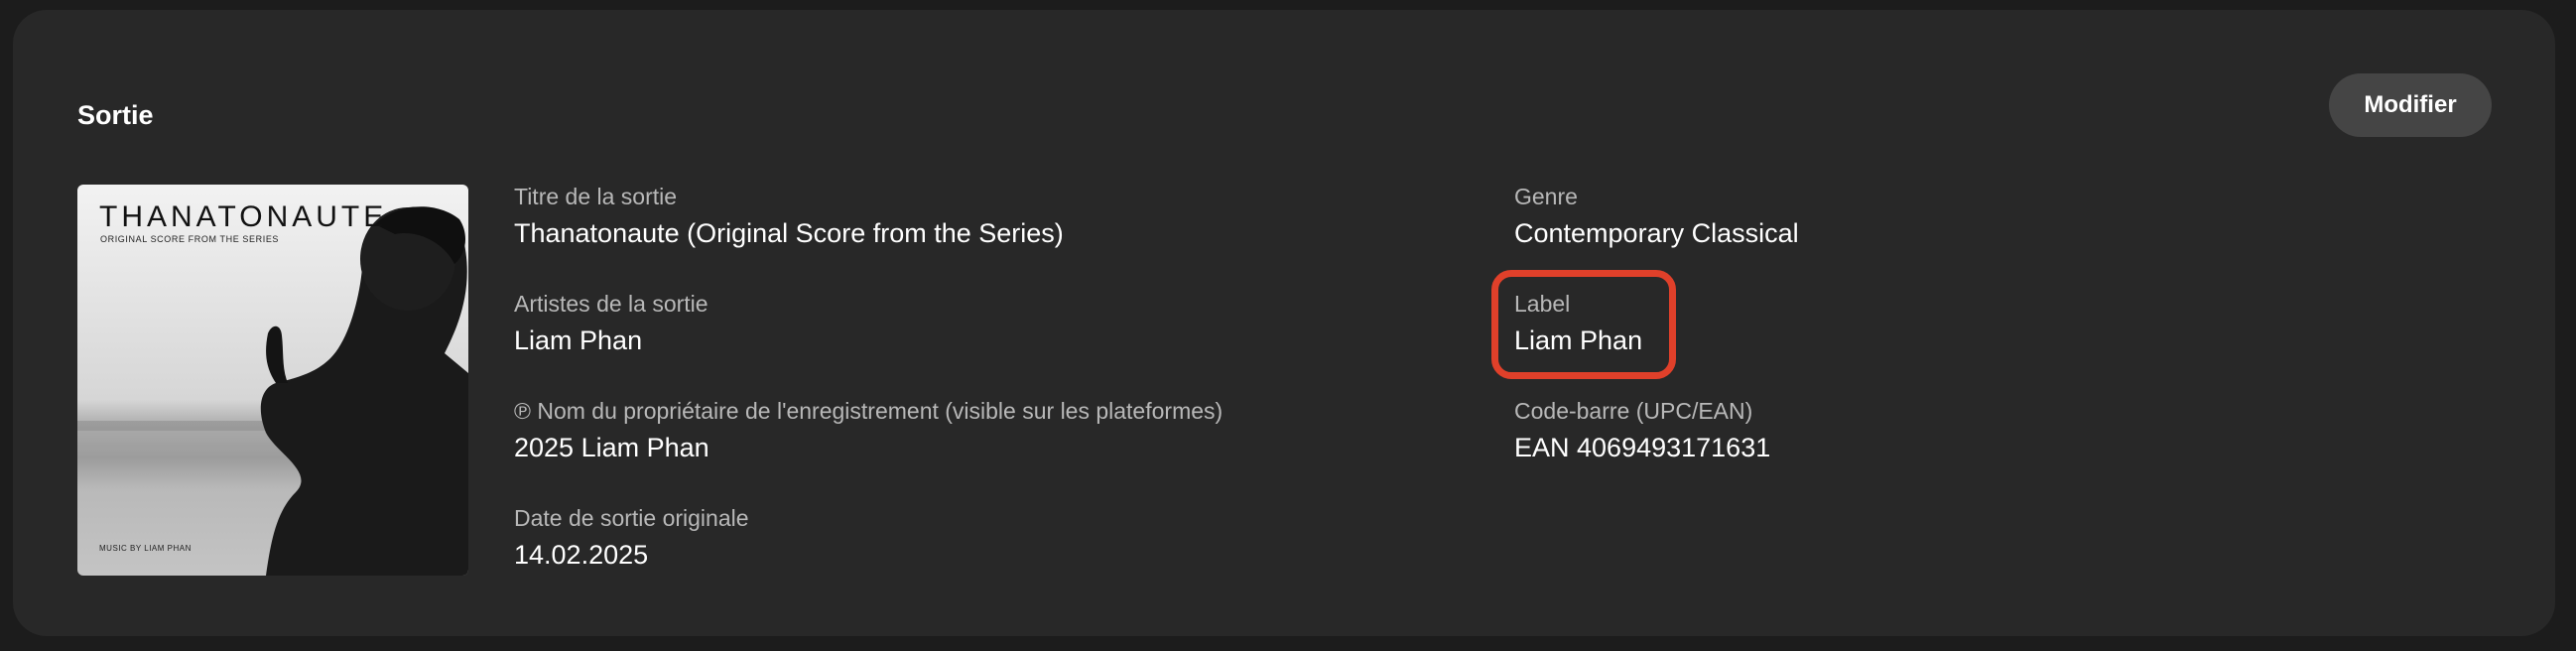 The height and width of the screenshot is (651, 2576). Describe the element at coordinates (612, 447) in the screenshot. I see `field-value: 2025 Liam Phan` at that location.